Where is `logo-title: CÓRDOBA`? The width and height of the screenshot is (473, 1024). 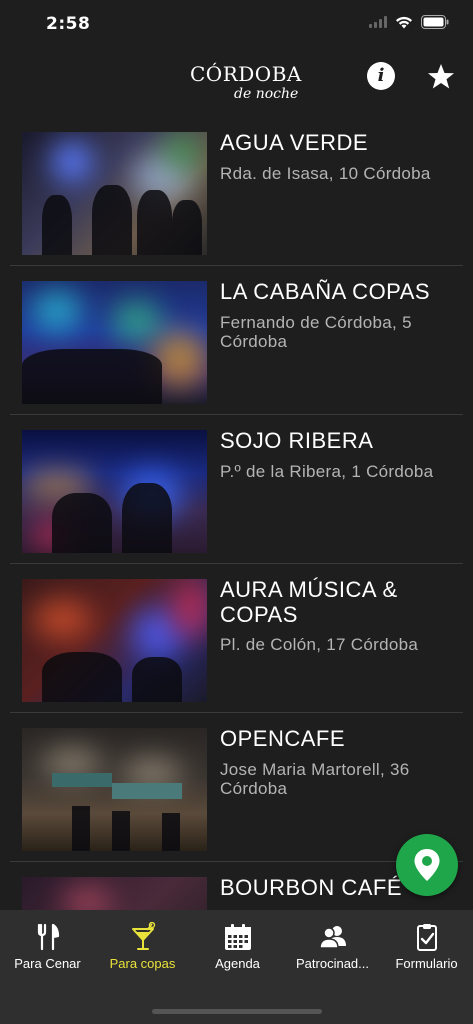 logo-title: CÓRDOBA is located at coordinates (246, 74).